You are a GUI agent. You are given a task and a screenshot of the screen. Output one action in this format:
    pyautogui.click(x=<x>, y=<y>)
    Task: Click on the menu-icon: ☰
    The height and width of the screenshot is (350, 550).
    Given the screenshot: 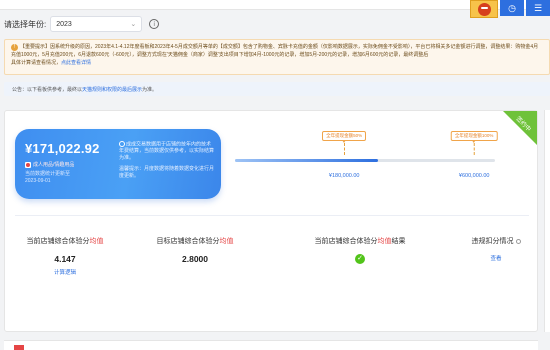 What is the action you would take?
    pyautogui.click(x=538, y=8)
    